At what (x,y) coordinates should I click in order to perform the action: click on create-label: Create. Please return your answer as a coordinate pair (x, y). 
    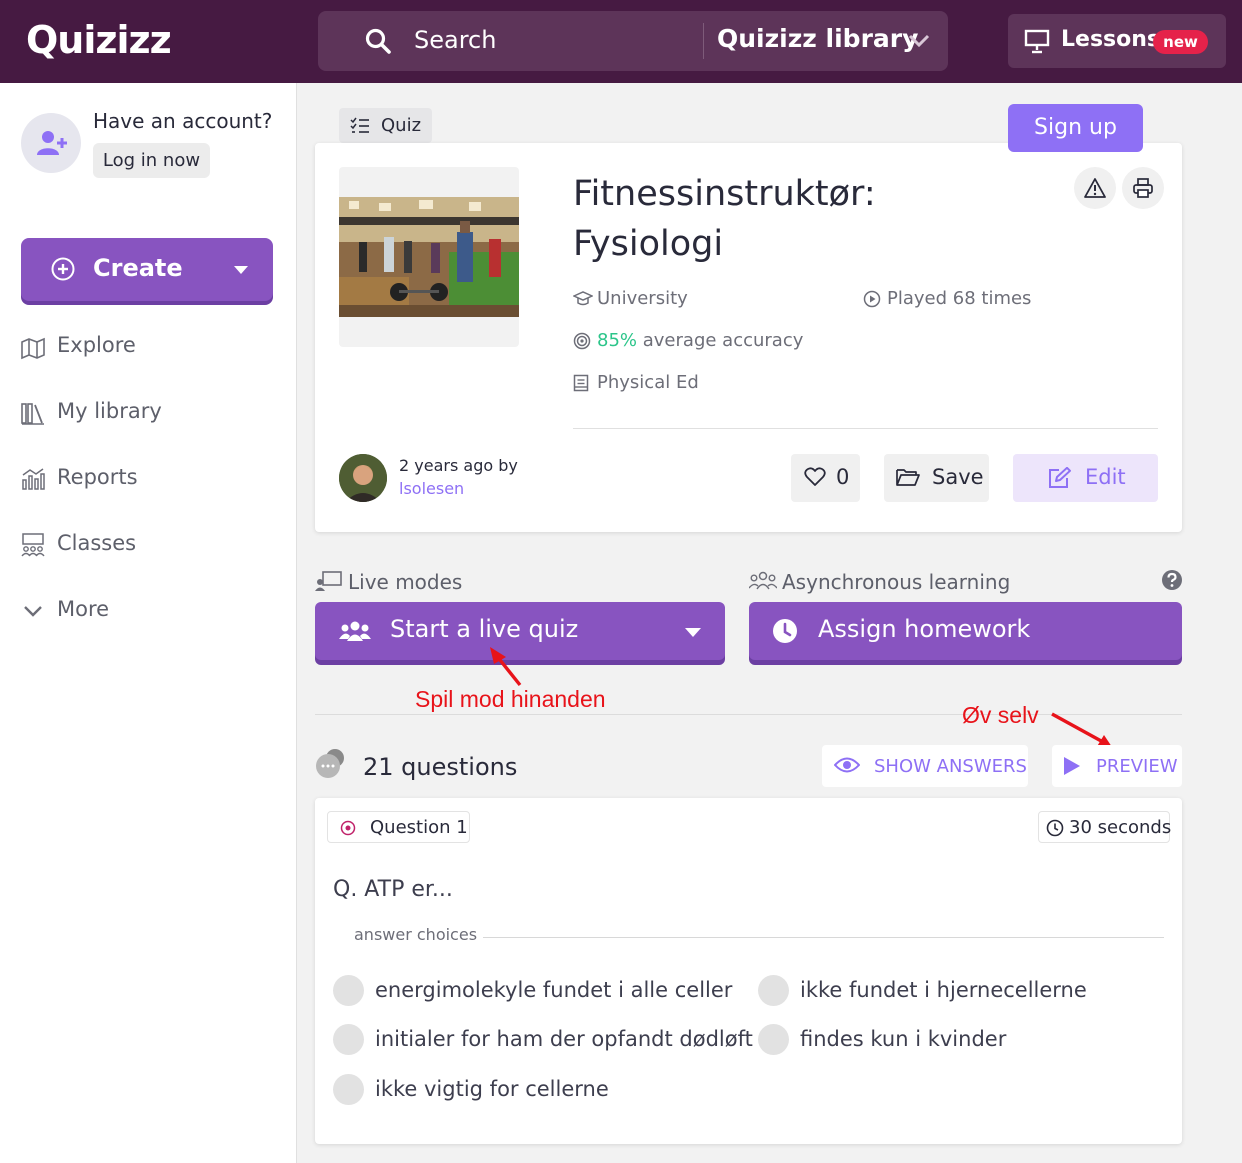
    Looking at the image, I should click on (138, 268).